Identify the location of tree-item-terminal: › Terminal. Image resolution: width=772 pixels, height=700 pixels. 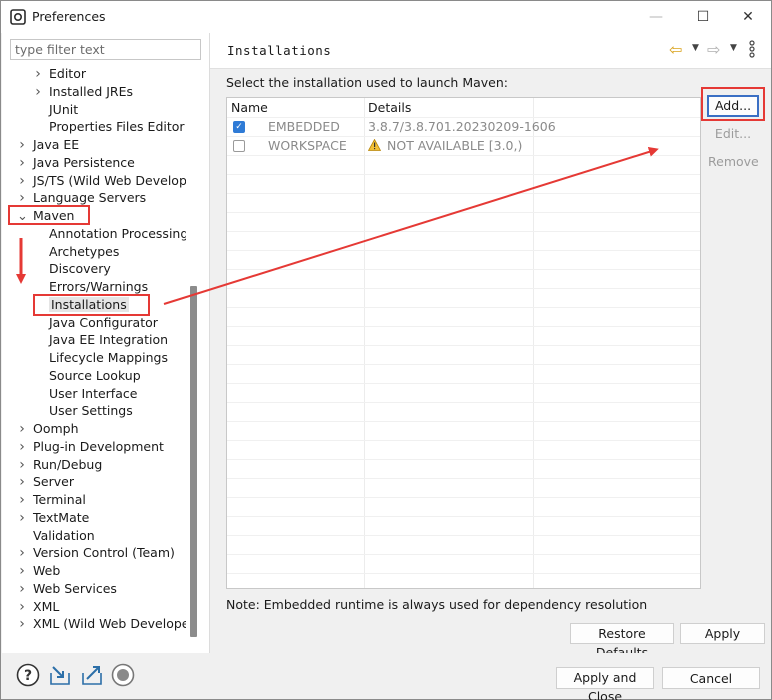
(51, 500).